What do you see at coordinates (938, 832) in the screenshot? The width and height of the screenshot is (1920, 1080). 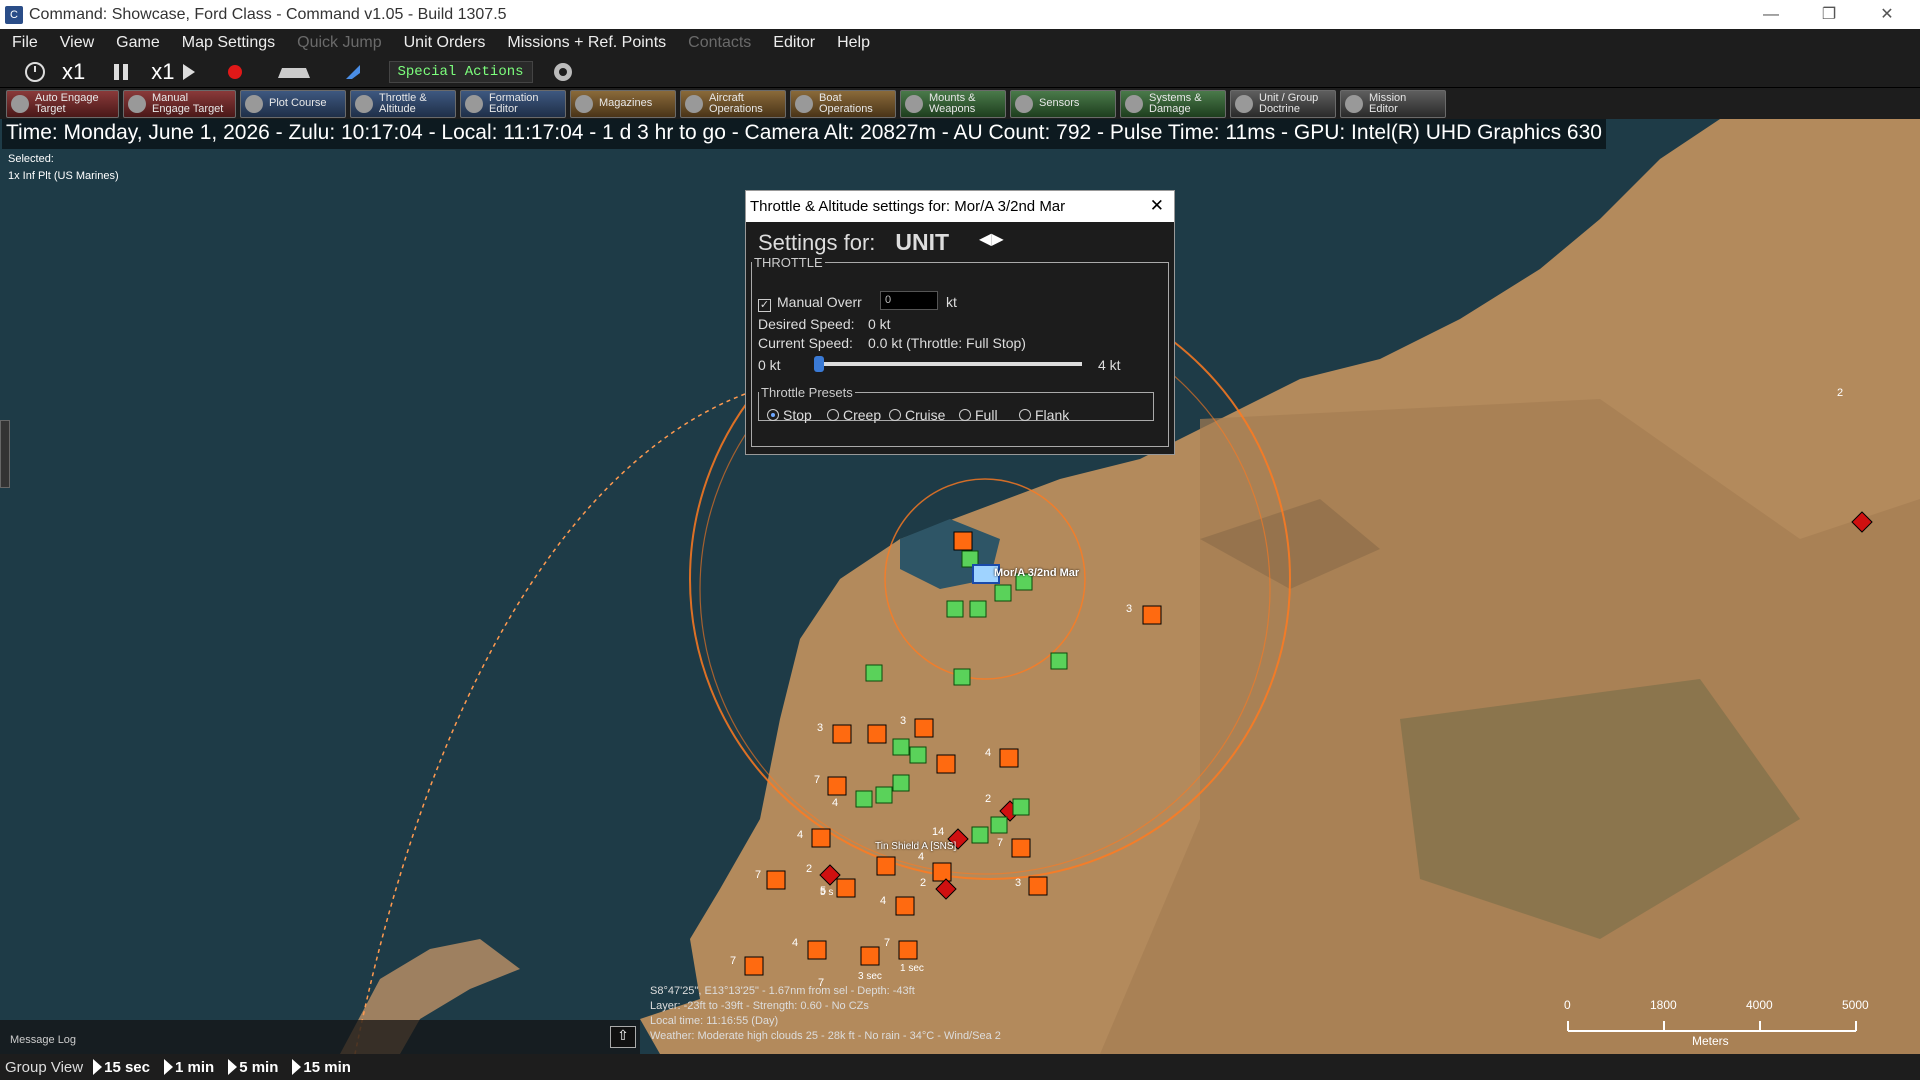 I see `count-label: 14` at bounding box center [938, 832].